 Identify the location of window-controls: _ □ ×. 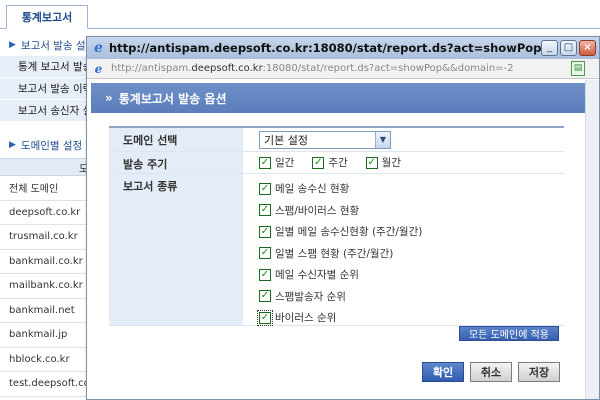
(568, 48).